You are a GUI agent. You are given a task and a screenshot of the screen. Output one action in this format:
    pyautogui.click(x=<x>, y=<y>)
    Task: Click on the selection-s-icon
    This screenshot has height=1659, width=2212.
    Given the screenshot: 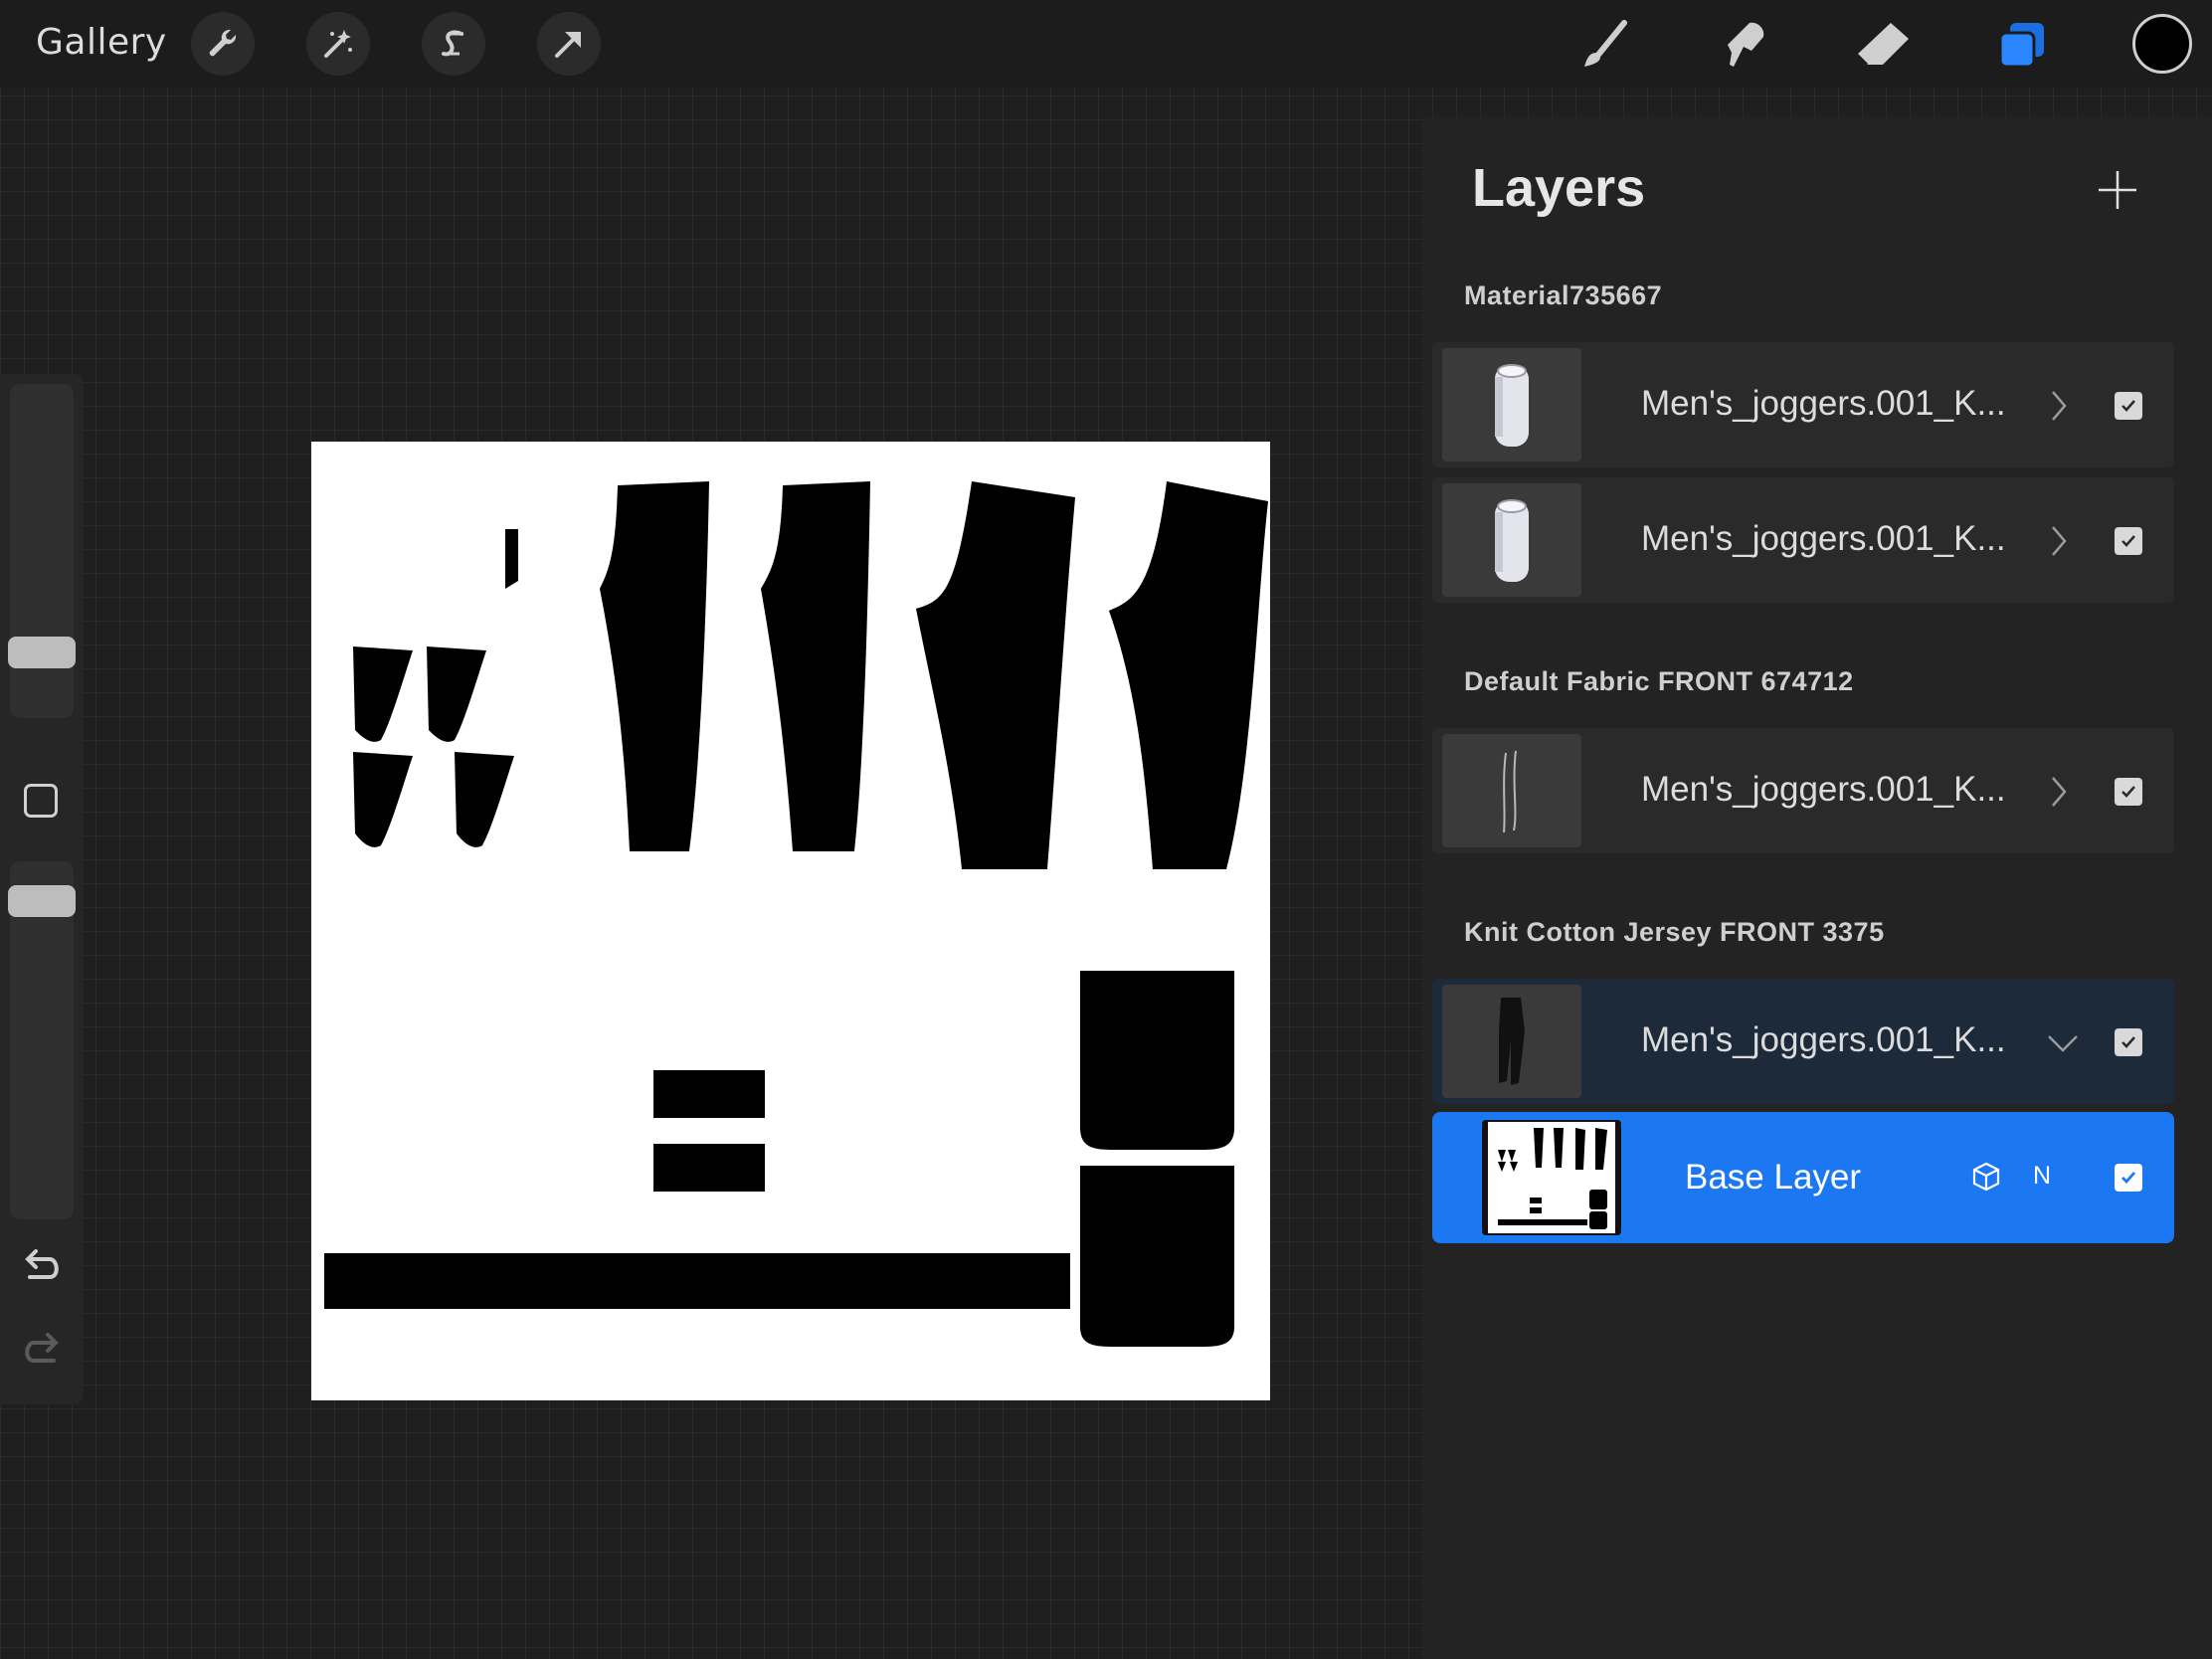 What is the action you would take?
    pyautogui.click(x=453, y=44)
    